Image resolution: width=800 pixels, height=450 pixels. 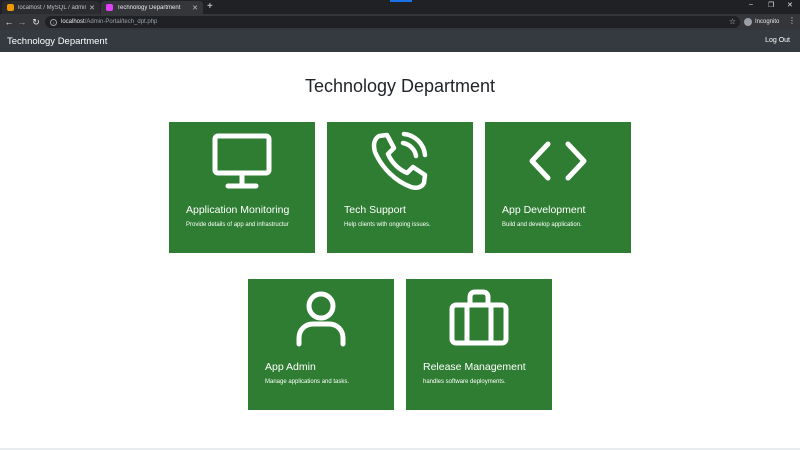 What do you see at coordinates (321, 318) in the screenshot?
I see `user-icon` at bounding box center [321, 318].